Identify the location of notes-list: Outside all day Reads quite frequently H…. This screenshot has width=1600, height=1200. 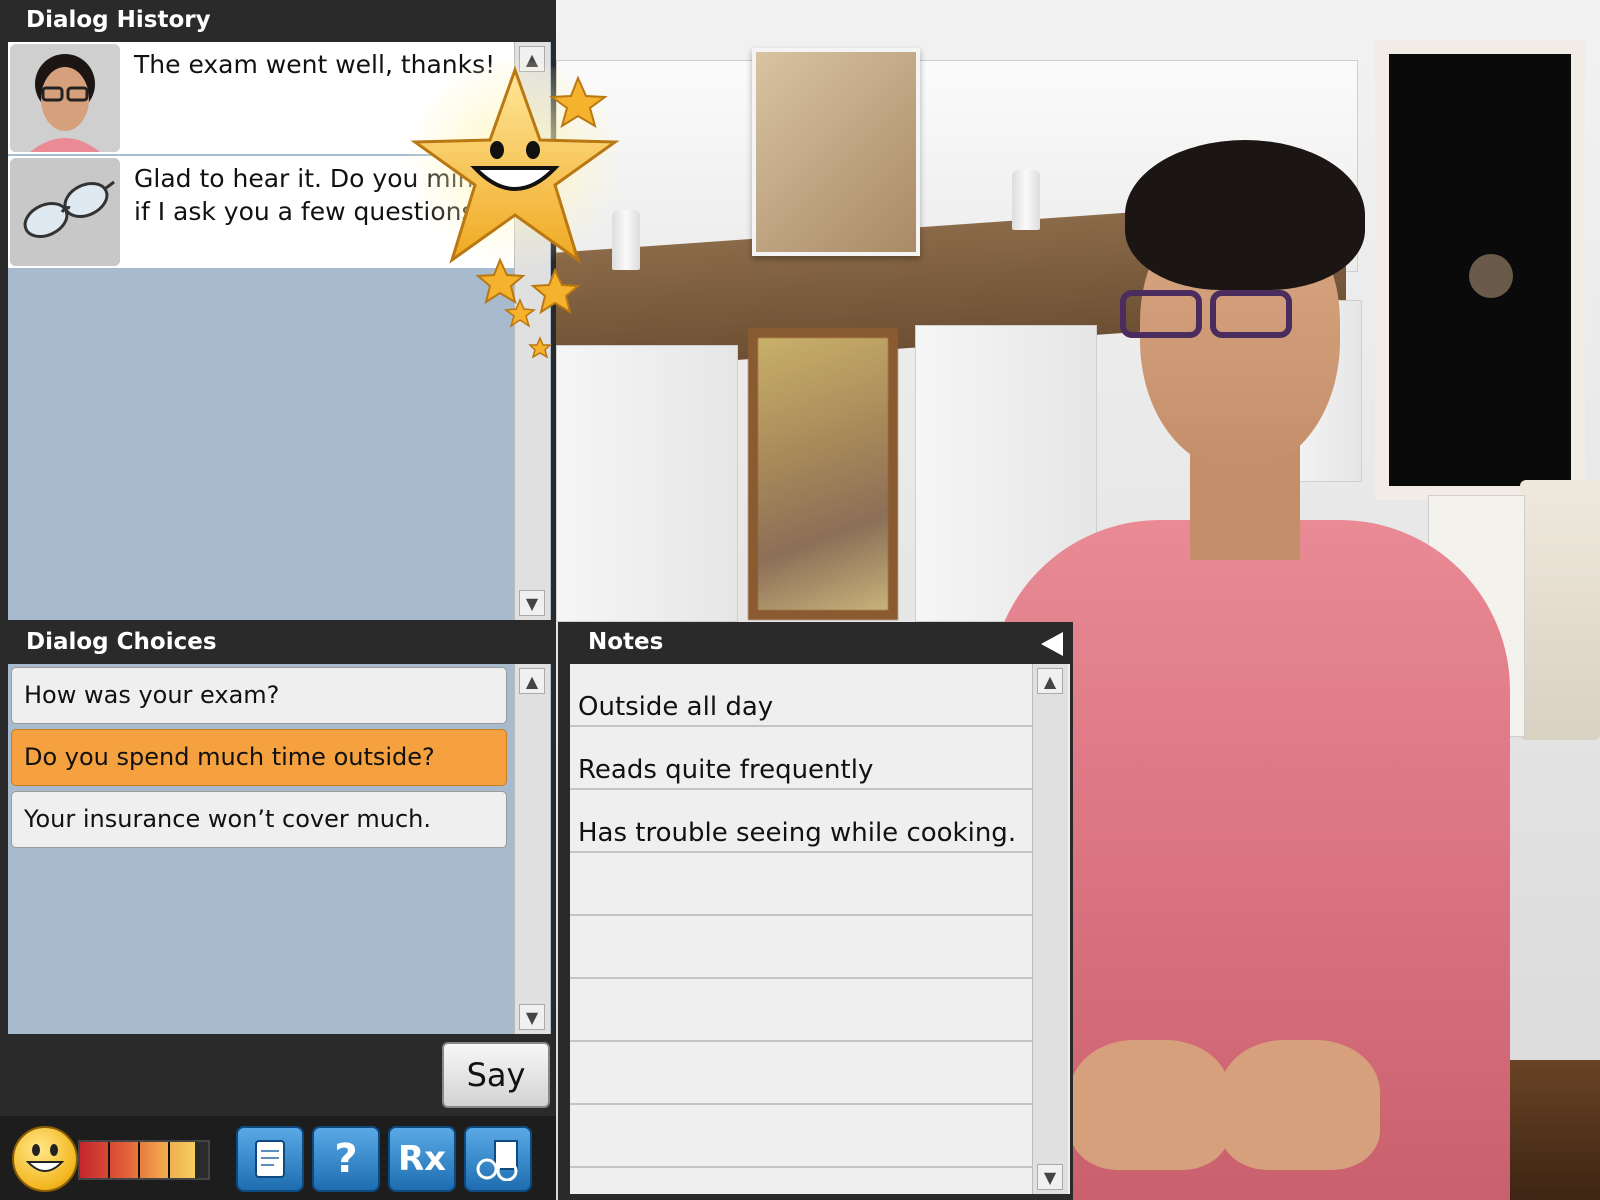
(820, 929).